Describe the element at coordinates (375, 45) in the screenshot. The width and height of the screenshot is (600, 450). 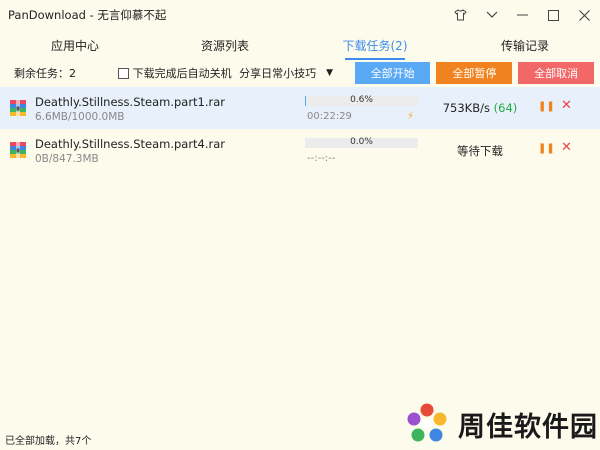
I see `tab-download-tasks: 下载任务(2)` at that location.